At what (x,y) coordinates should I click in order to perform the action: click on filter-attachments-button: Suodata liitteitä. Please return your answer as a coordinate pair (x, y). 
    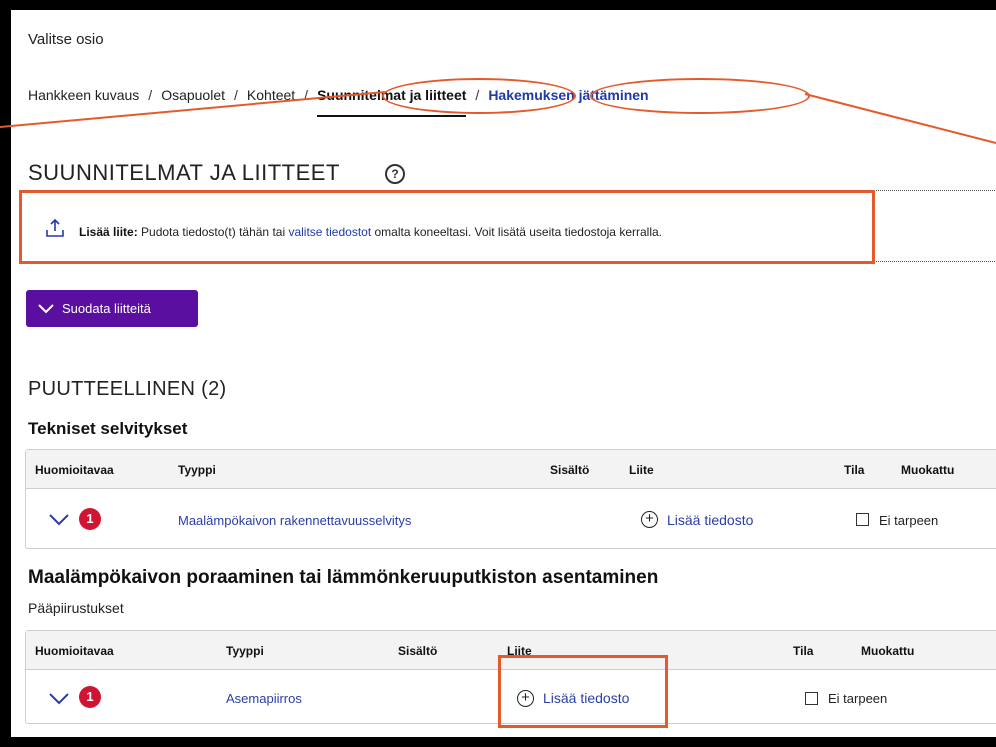
    Looking at the image, I should click on (112, 308).